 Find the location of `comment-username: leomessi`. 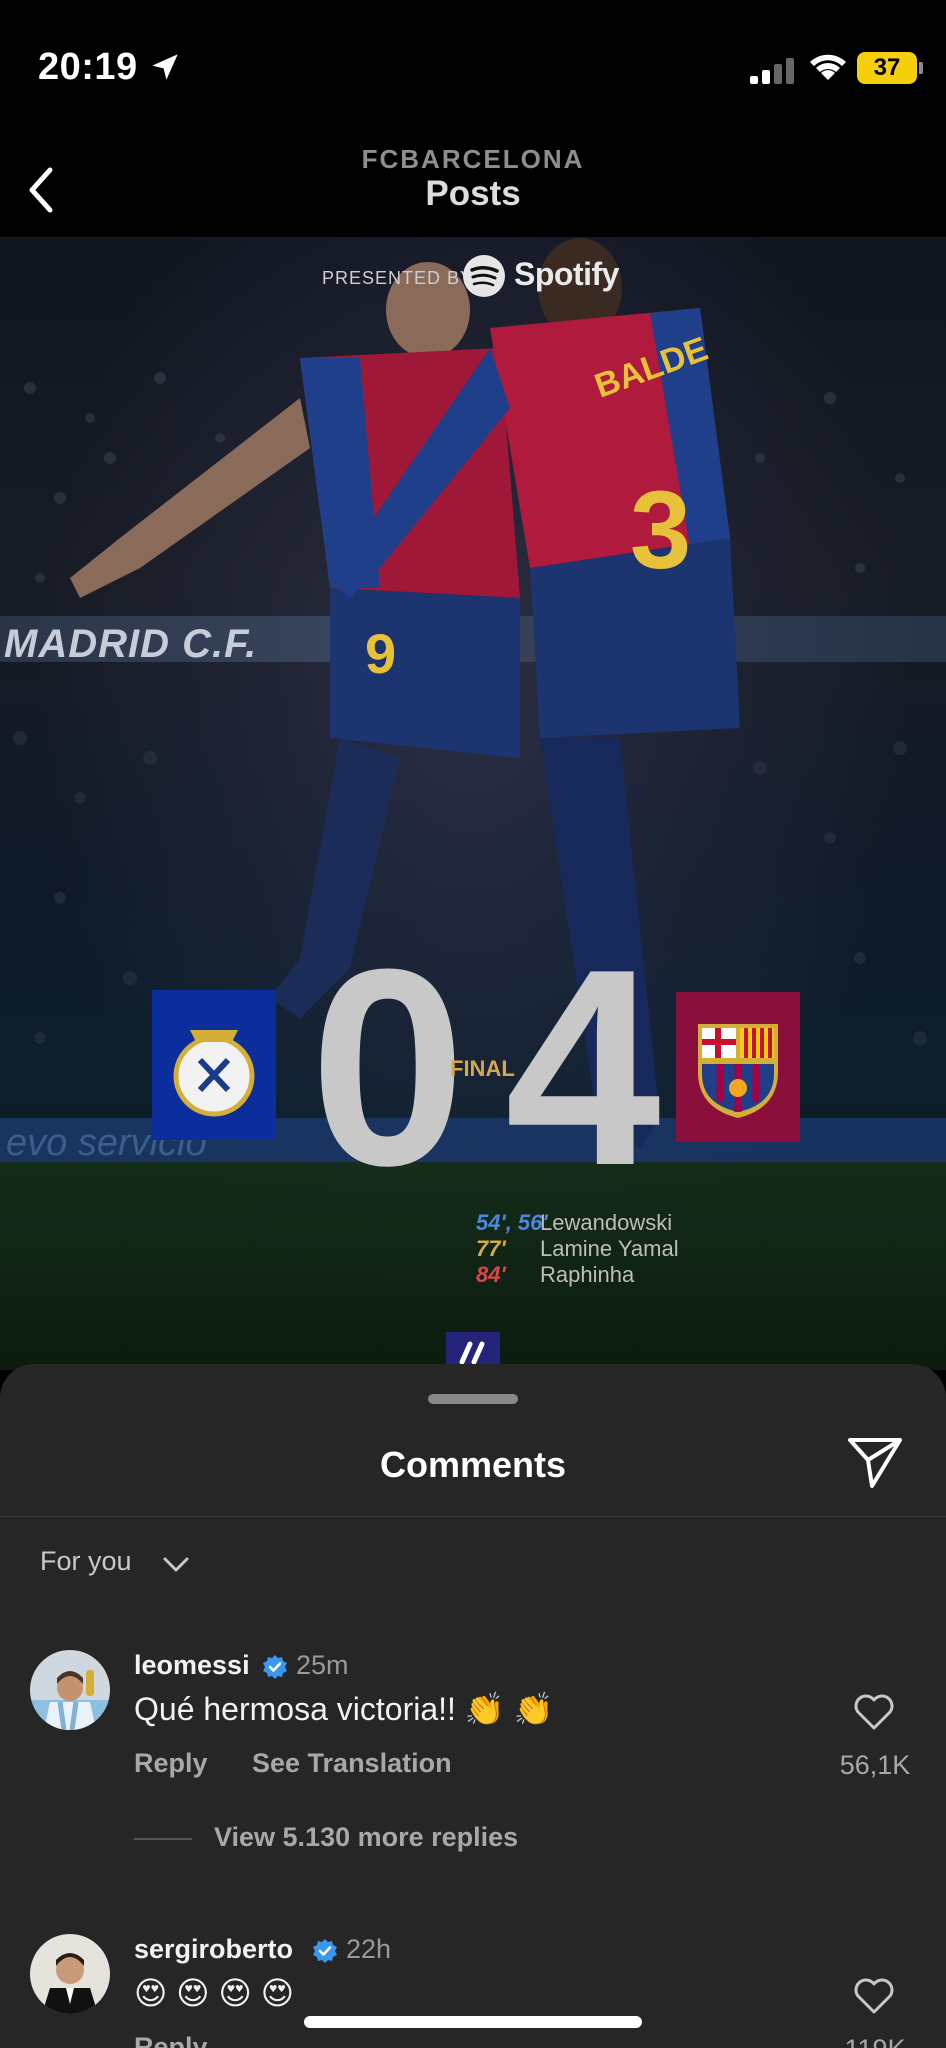

comment-username: leomessi is located at coordinates (192, 1665).